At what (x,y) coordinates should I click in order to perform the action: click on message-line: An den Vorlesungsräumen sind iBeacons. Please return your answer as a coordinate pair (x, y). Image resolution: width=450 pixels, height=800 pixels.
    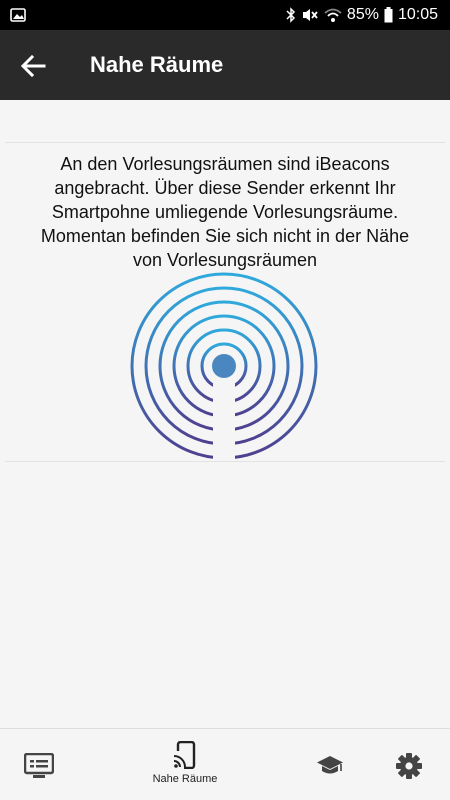
    Looking at the image, I should click on (225, 164).